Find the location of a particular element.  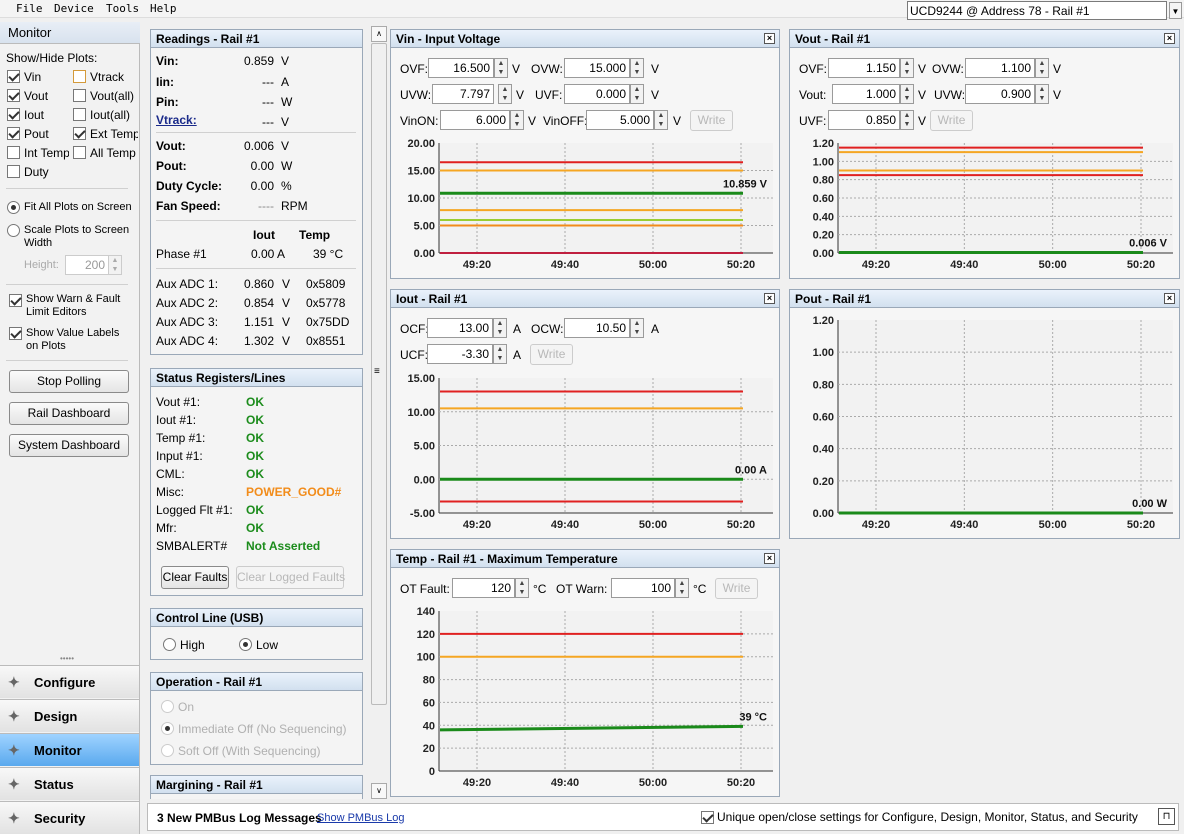

pin-icon: ⊓ is located at coordinates (1166, 816).